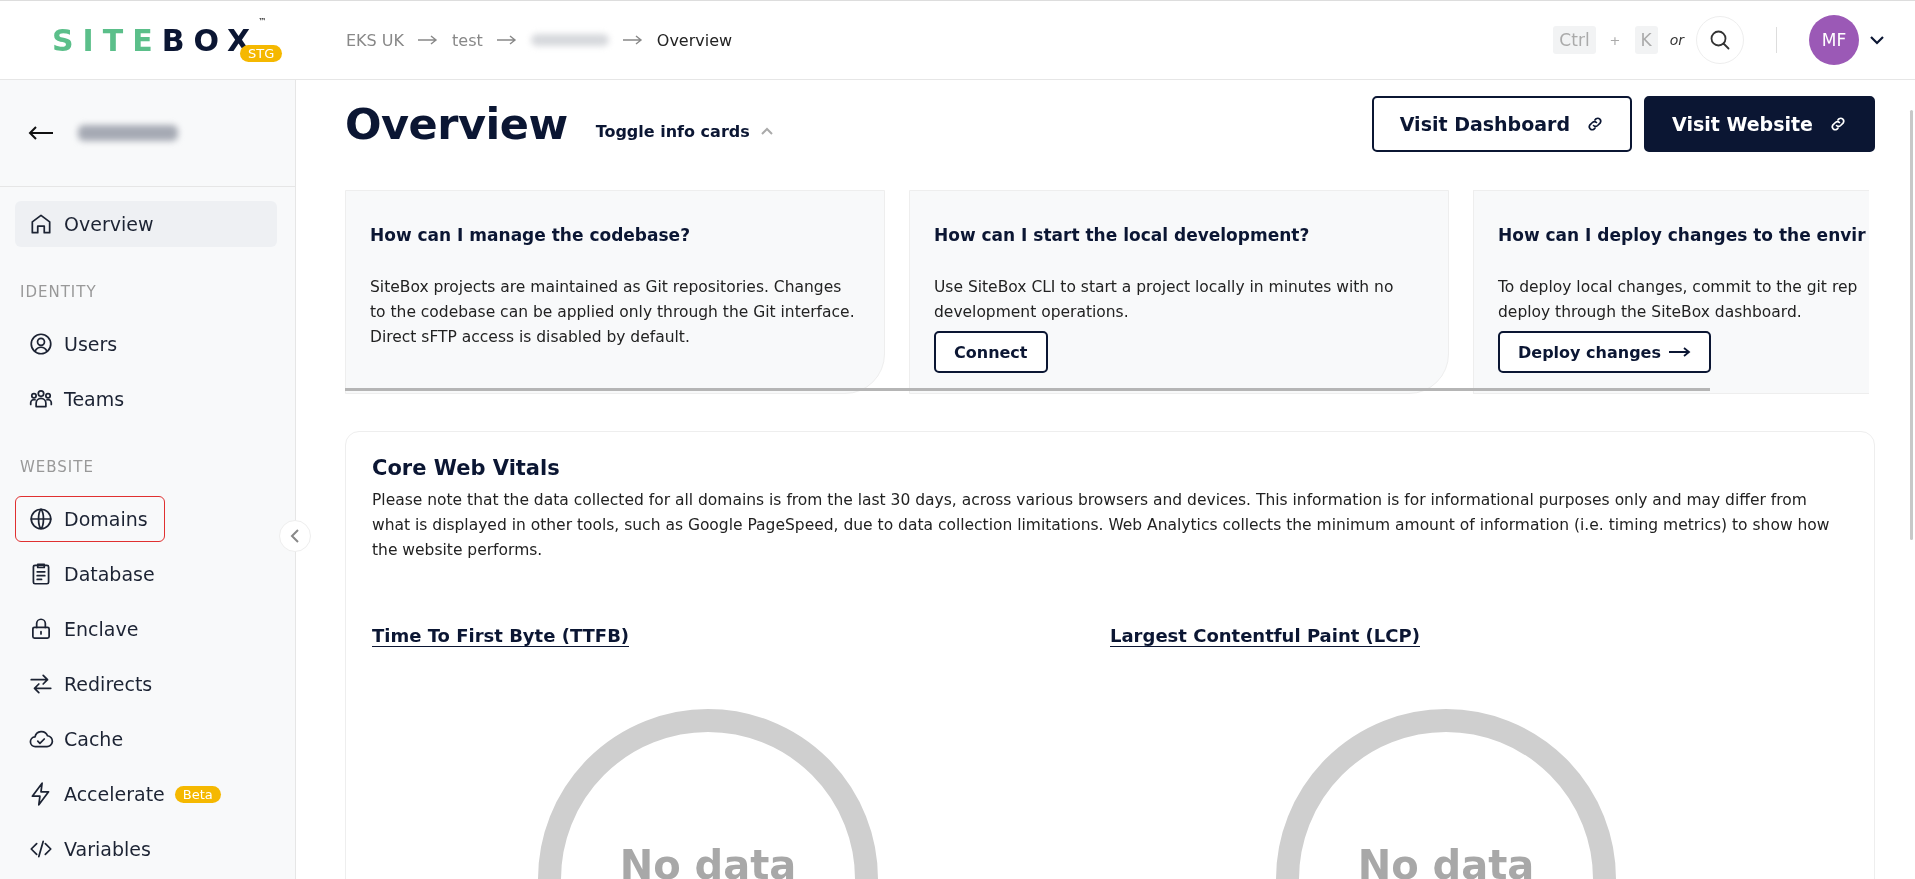 The height and width of the screenshot is (879, 1915). I want to click on chevron-left-icon, so click(295, 536).